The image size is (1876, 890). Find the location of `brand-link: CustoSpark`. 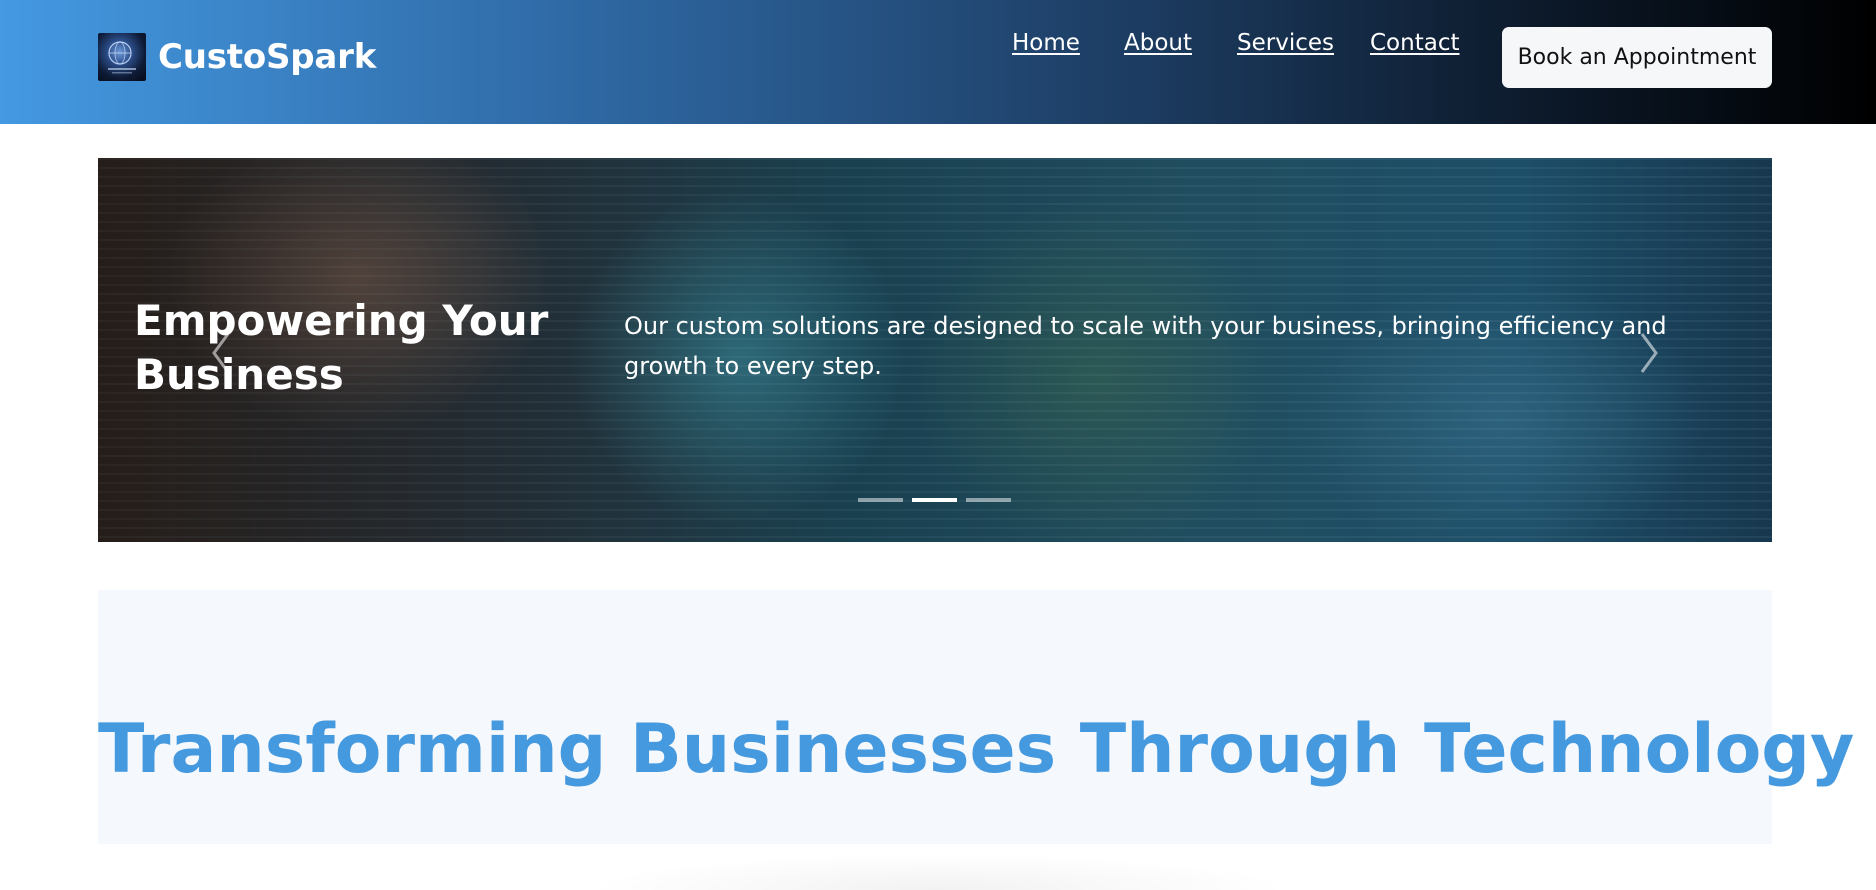

brand-link: CustoSpark is located at coordinates (237, 57).